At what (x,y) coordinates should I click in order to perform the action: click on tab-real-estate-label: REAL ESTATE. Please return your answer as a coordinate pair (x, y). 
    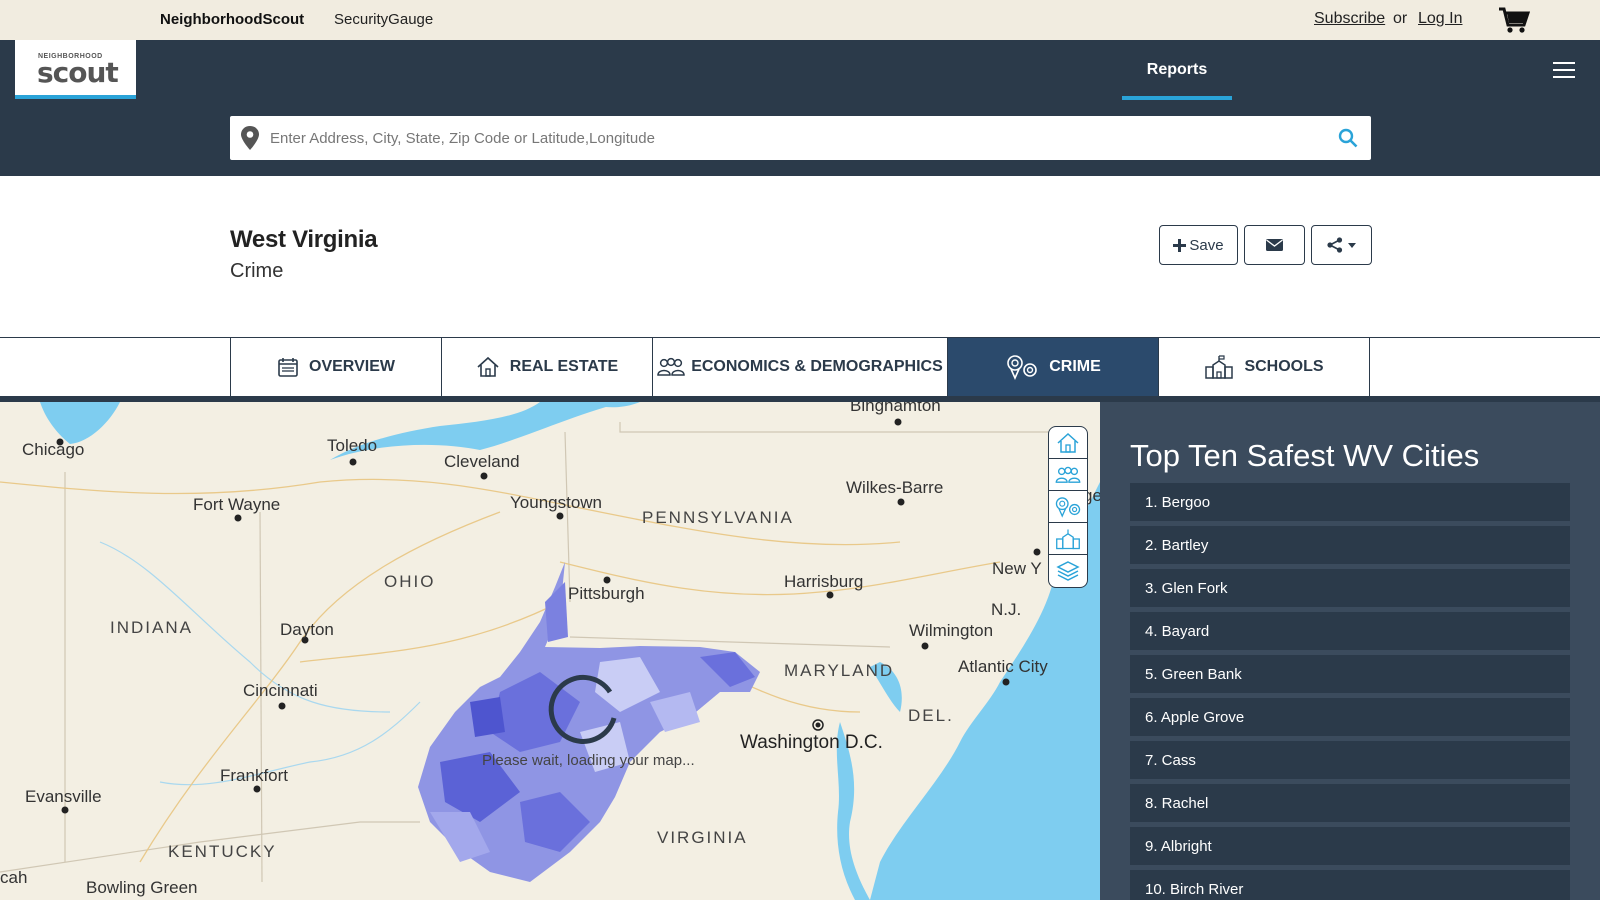
    Looking at the image, I should click on (564, 366).